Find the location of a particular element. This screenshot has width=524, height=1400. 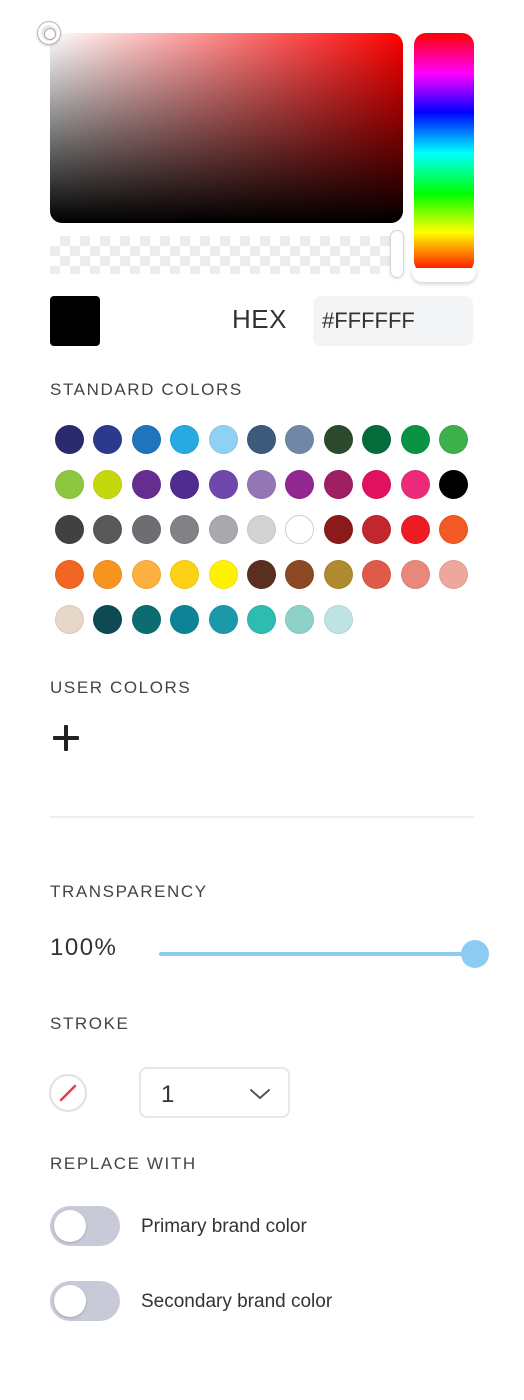

standard-colors-heading: STANDARD COLORS is located at coordinates (146, 389).